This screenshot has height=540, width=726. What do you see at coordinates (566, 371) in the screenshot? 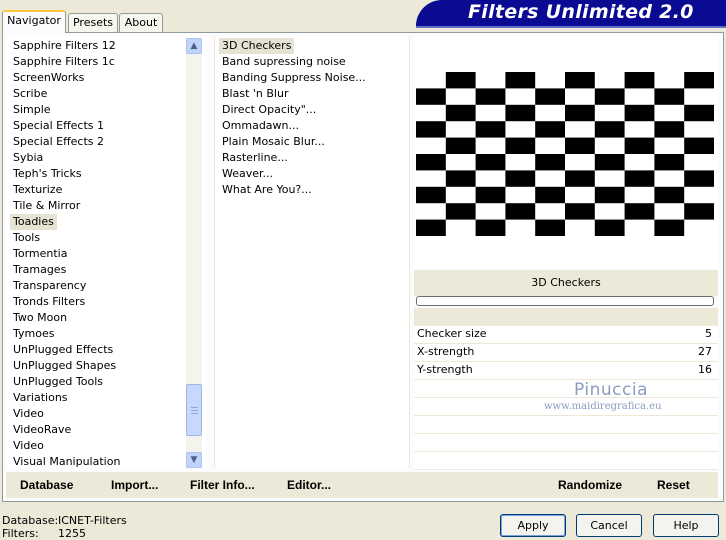
I see `param-row: Y-strength 16` at bounding box center [566, 371].